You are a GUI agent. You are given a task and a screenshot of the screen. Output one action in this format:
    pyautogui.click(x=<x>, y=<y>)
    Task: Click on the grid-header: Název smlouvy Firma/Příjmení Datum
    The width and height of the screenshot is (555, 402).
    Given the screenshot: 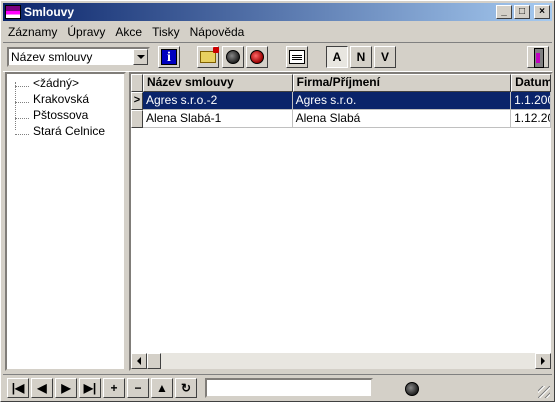 What is the action you would take?
    pyautogui.click(x=341, y=83)
    